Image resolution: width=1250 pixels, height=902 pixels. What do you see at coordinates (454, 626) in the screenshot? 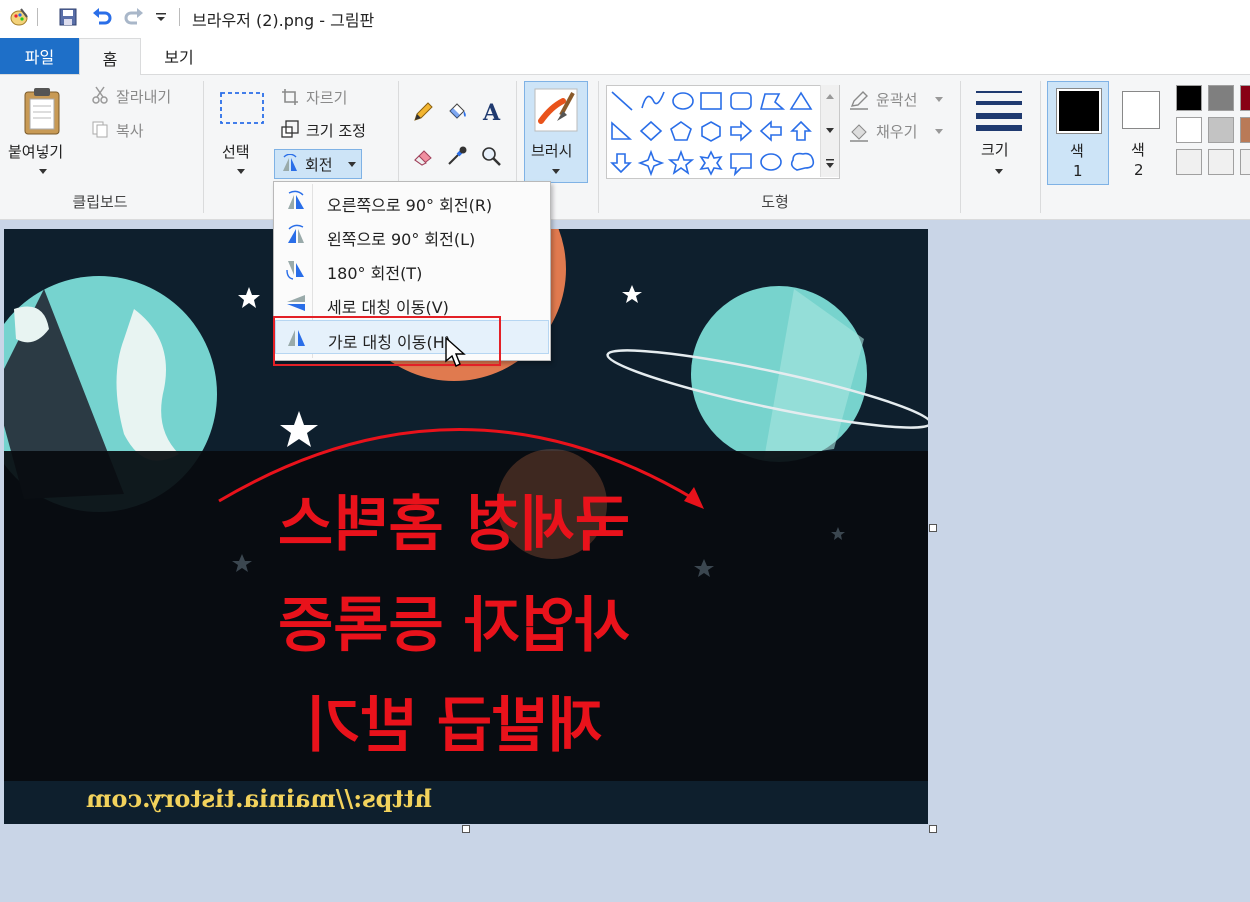
I see `headline-line-2: 사업자 등록증` at bounding box center [454, 626].